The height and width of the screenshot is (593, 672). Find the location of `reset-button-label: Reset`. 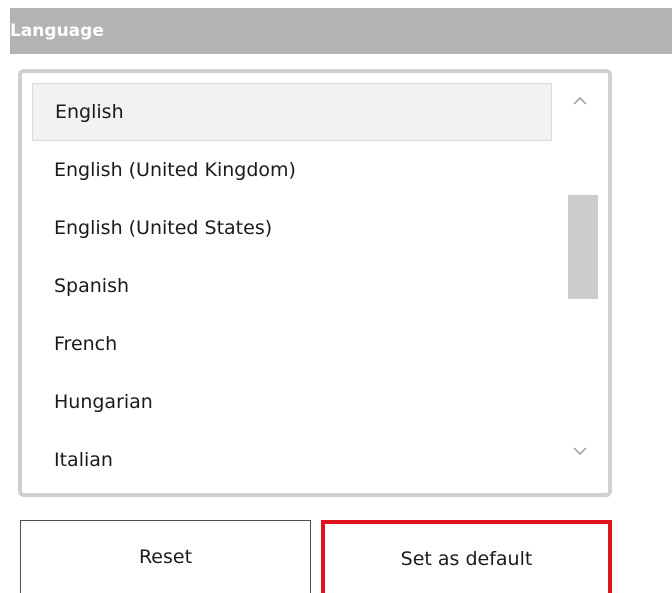

reset-button-label: Reset is located at coordinates (165, 557).